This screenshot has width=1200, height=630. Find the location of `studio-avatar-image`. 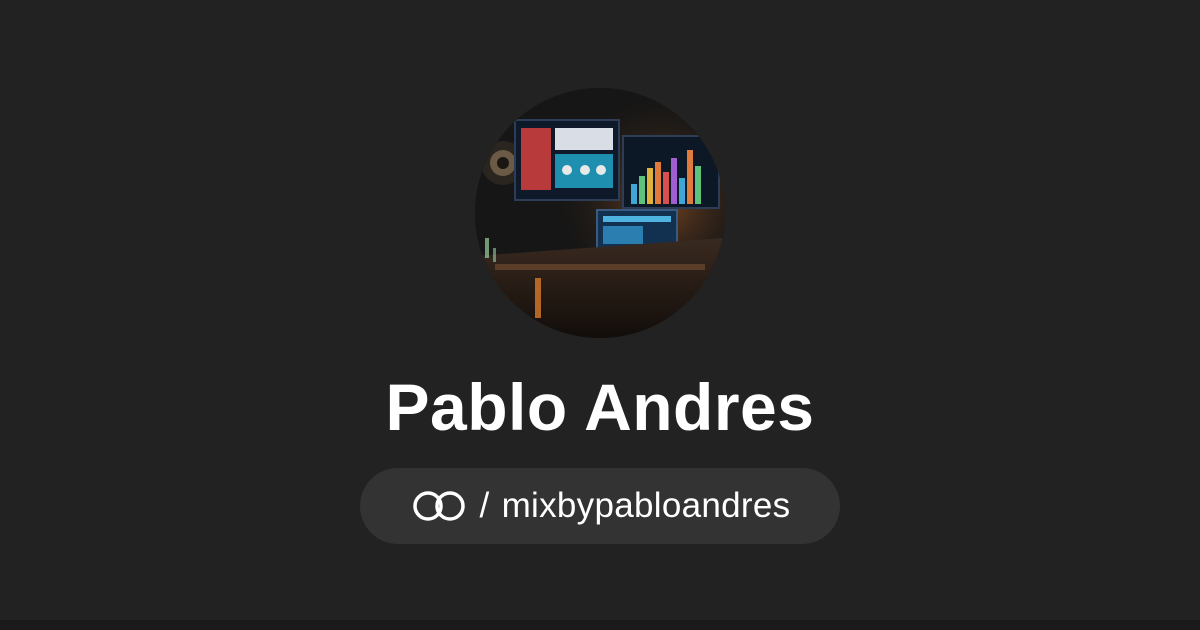

studio-avatar-image is located at coordinates (600, 213).